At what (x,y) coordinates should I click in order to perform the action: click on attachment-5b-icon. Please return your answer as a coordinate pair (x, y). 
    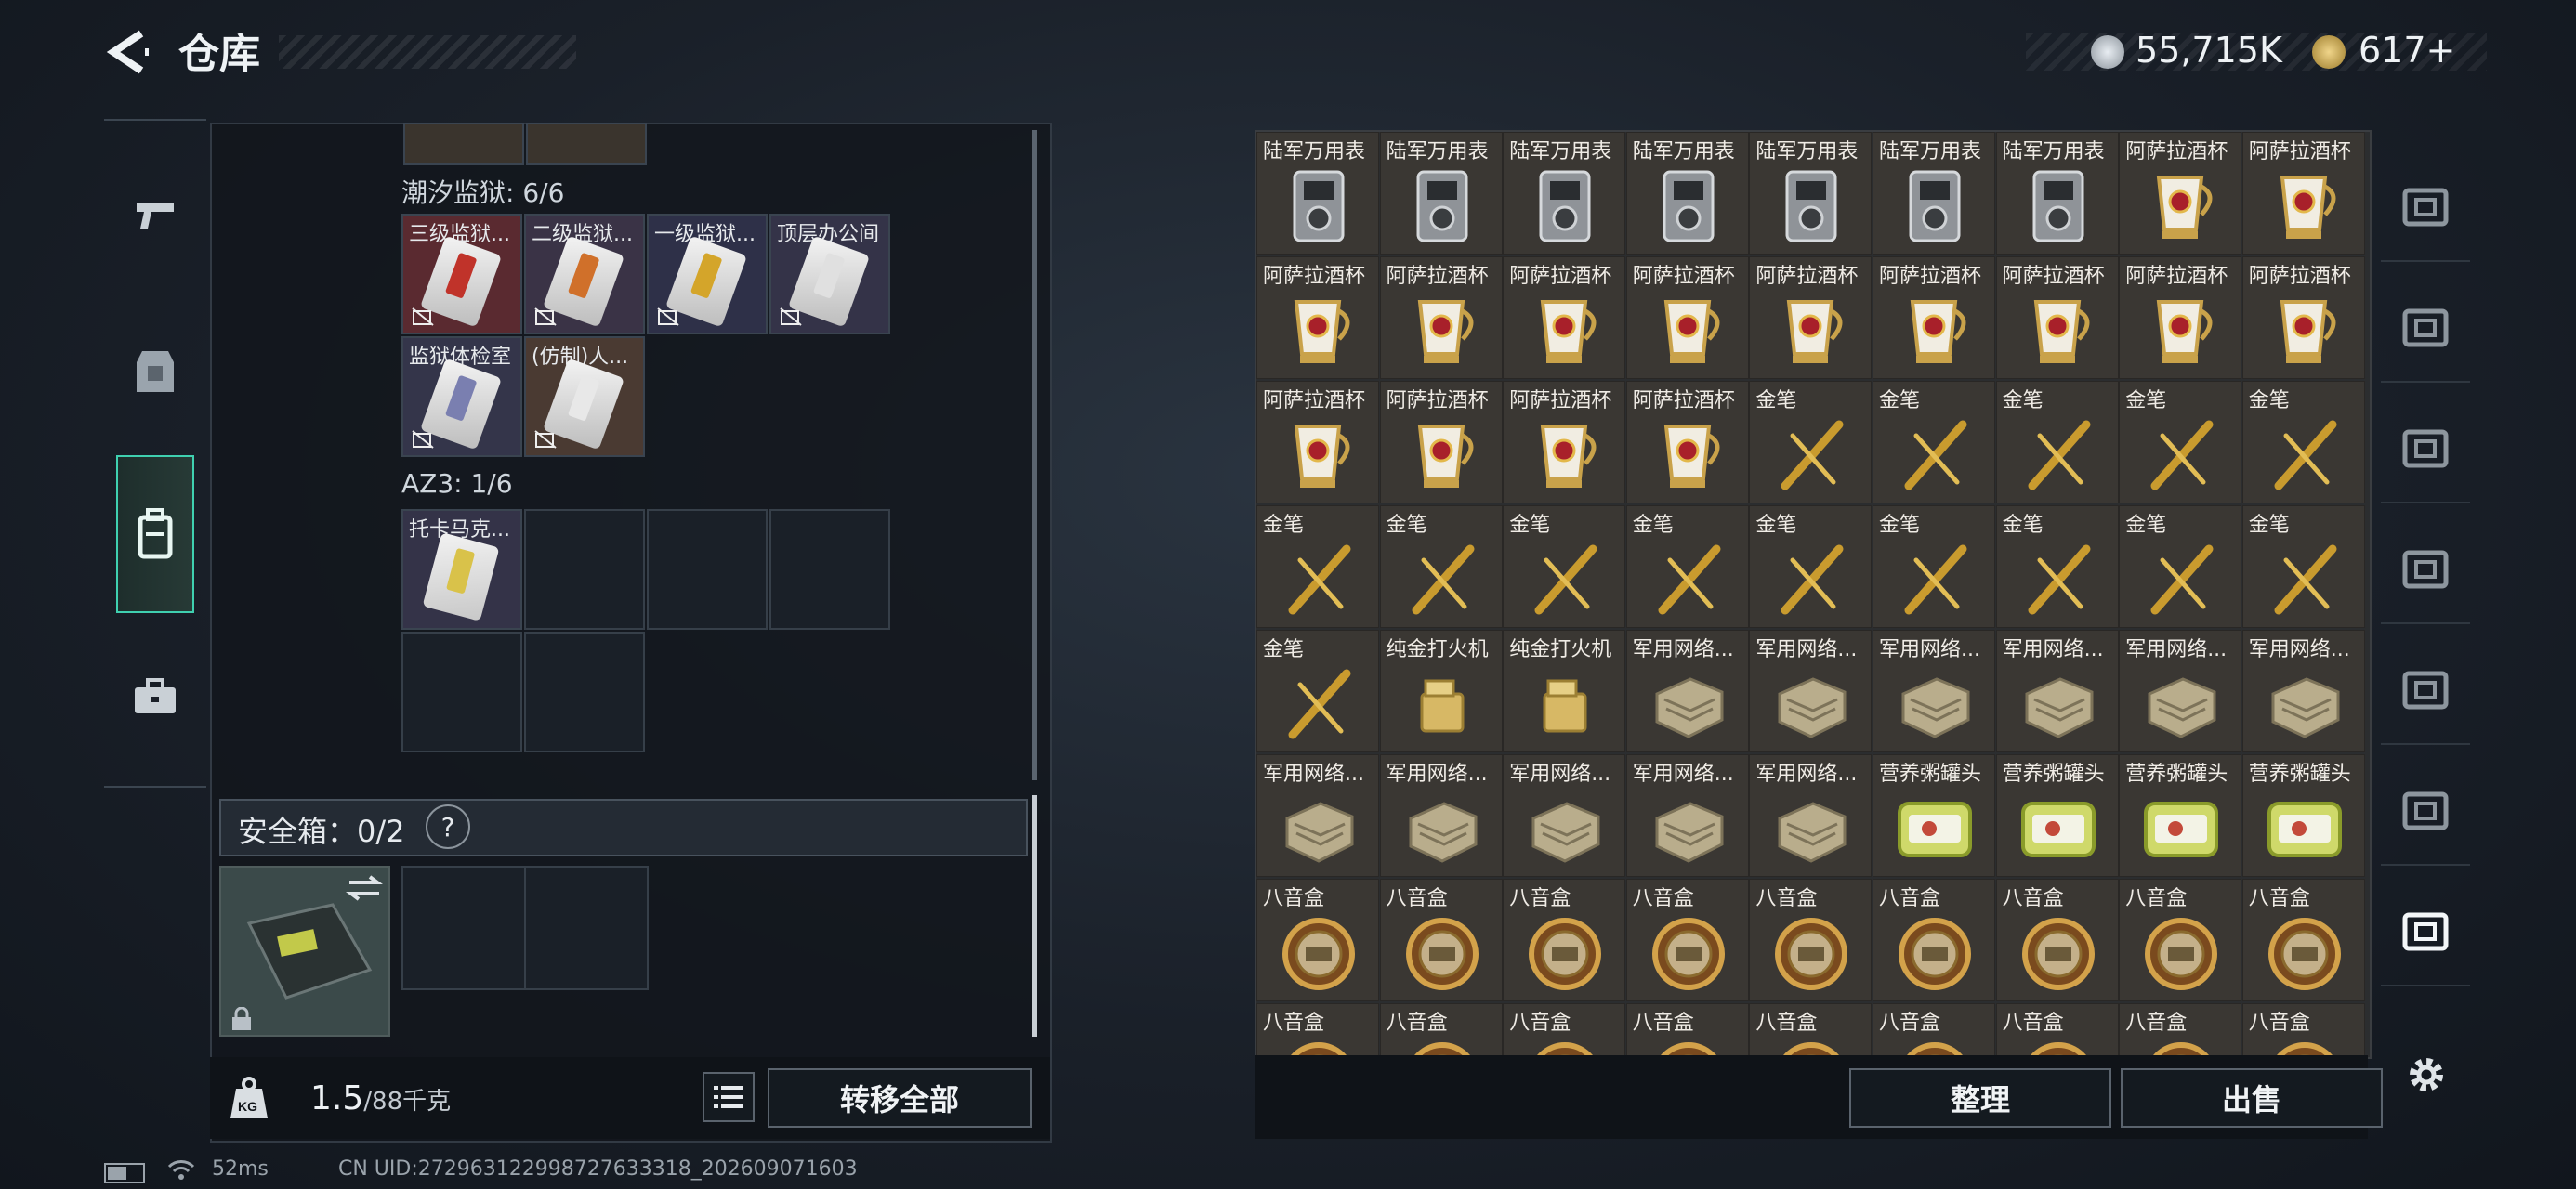
    Looking at the image, I should click on (2425, 812).